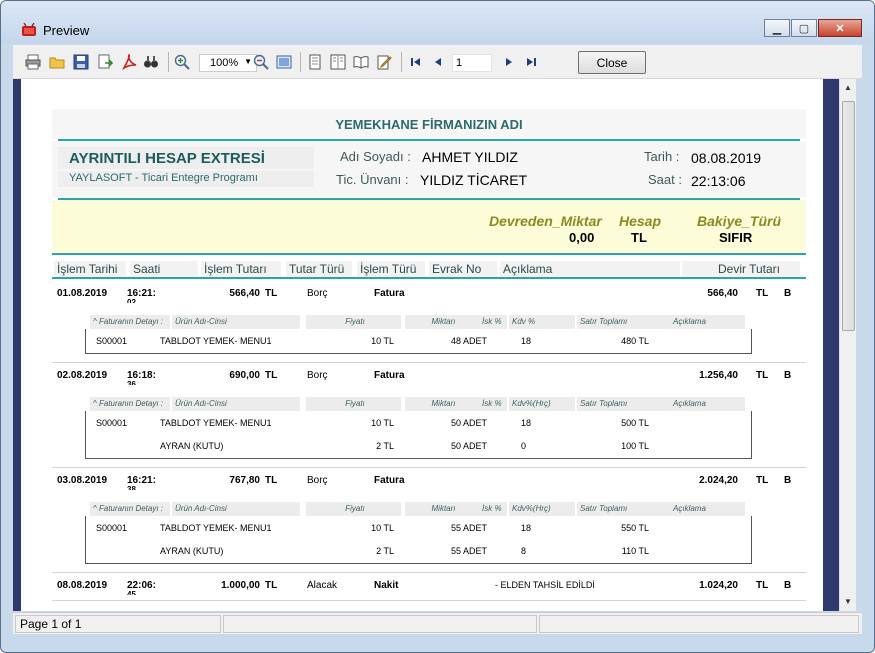 The image size is (875, 653). I want to click on save-icon, so click(81, 62).